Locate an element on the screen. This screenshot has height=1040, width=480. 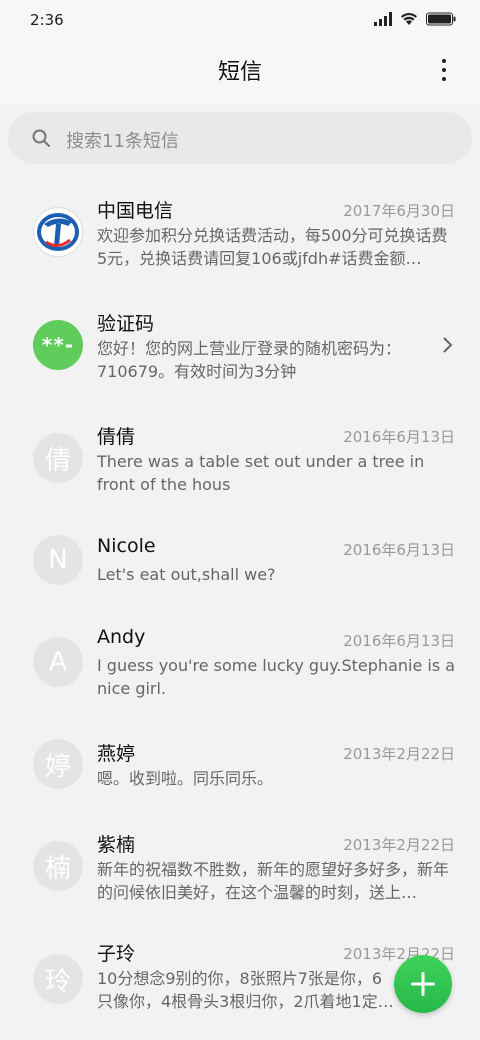
conversation-name: 紫楠 is located at coordinates (116, 845).